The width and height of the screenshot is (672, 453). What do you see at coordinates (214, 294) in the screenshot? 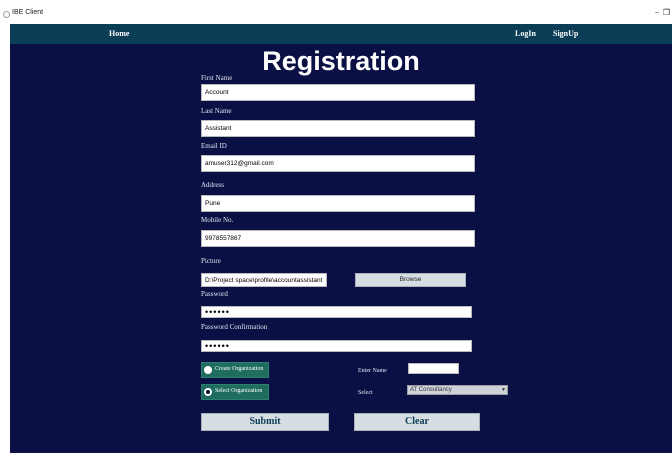
I see `password-label: Password` at bounding box center [214, 294].